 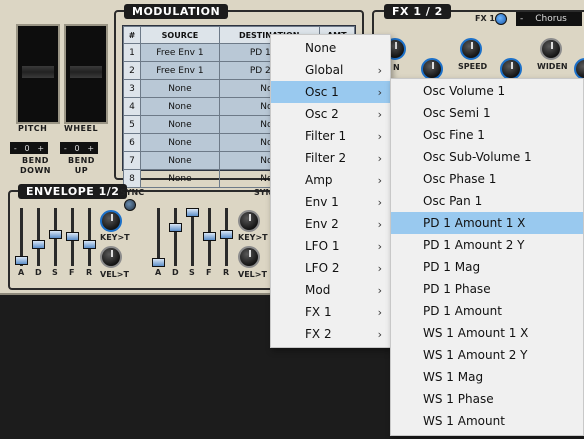 What do you see at coordinates (330, 224) in the screenshot?
I see `menu-item-env-2: Env 2 ›` at bounding box center [330, 224].